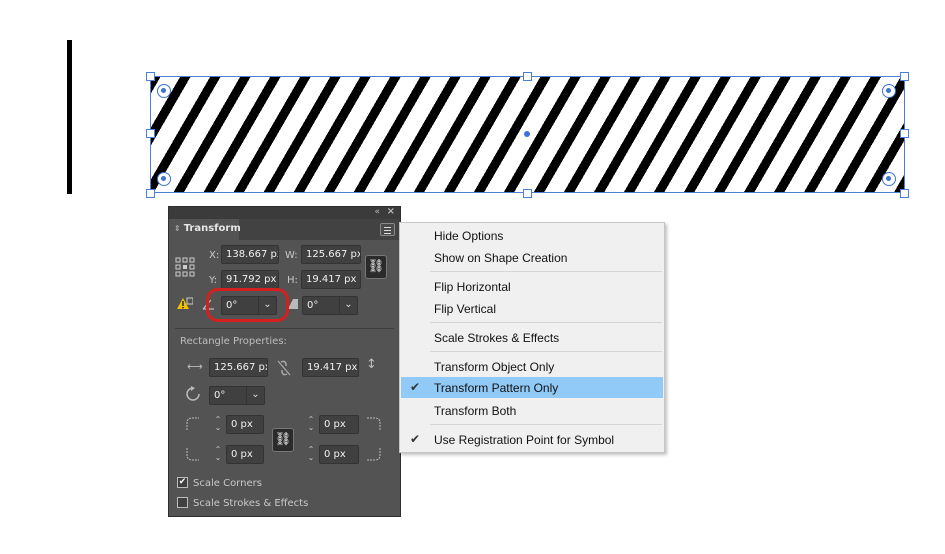  I want to click on handle-bottom-left, so click(150, 193).